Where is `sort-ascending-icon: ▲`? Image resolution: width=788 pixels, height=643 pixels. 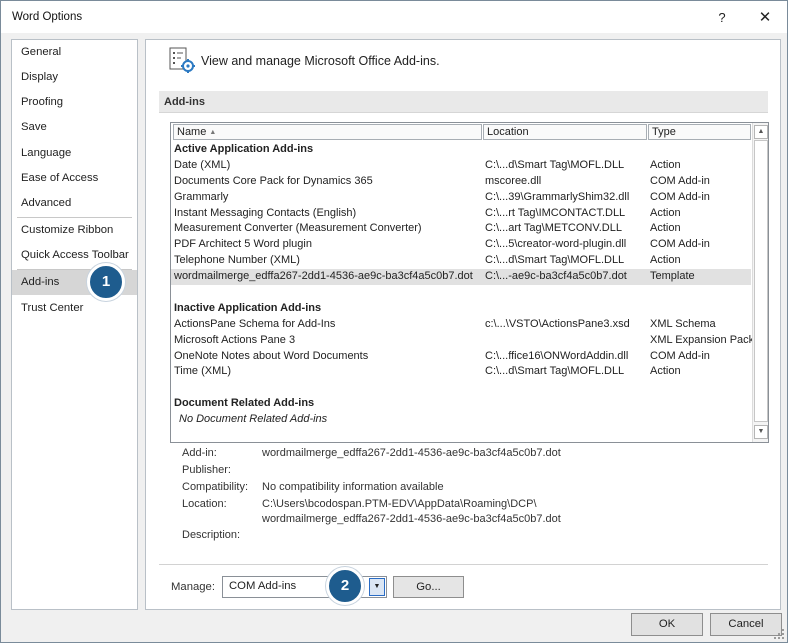
sort-ascending-icon: ▲ is located at coordinates (213, 132).